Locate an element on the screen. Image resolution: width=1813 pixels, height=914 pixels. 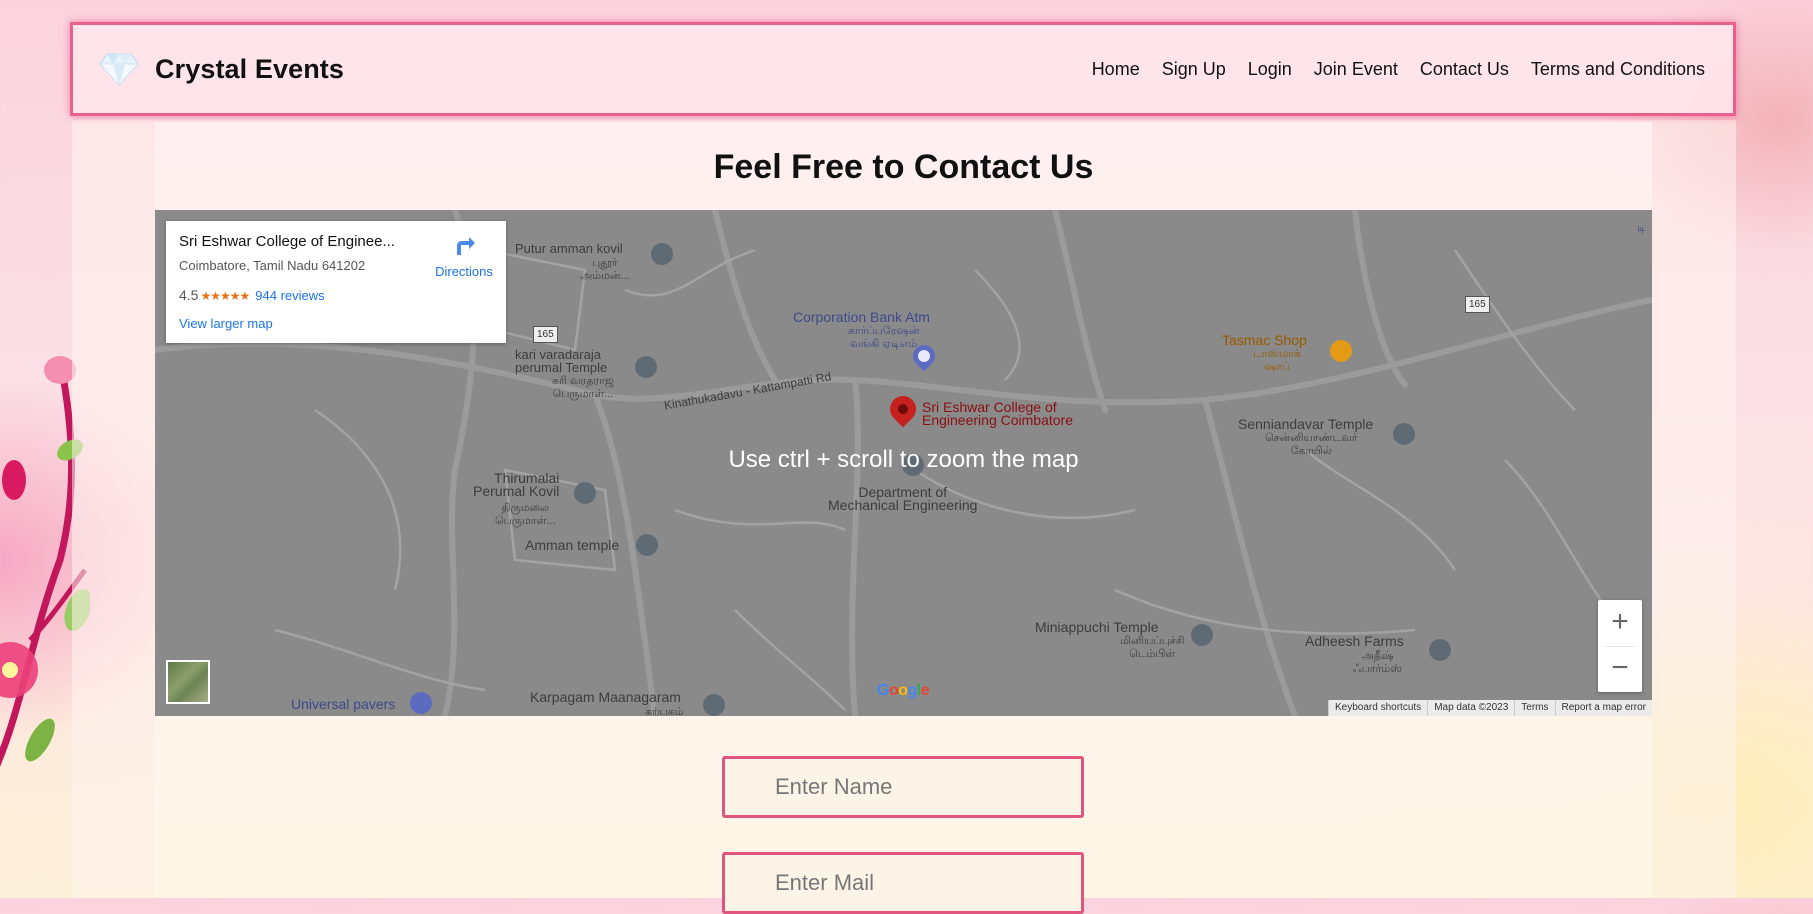
brand: Crystal Events is located at coordinates (220, 69).